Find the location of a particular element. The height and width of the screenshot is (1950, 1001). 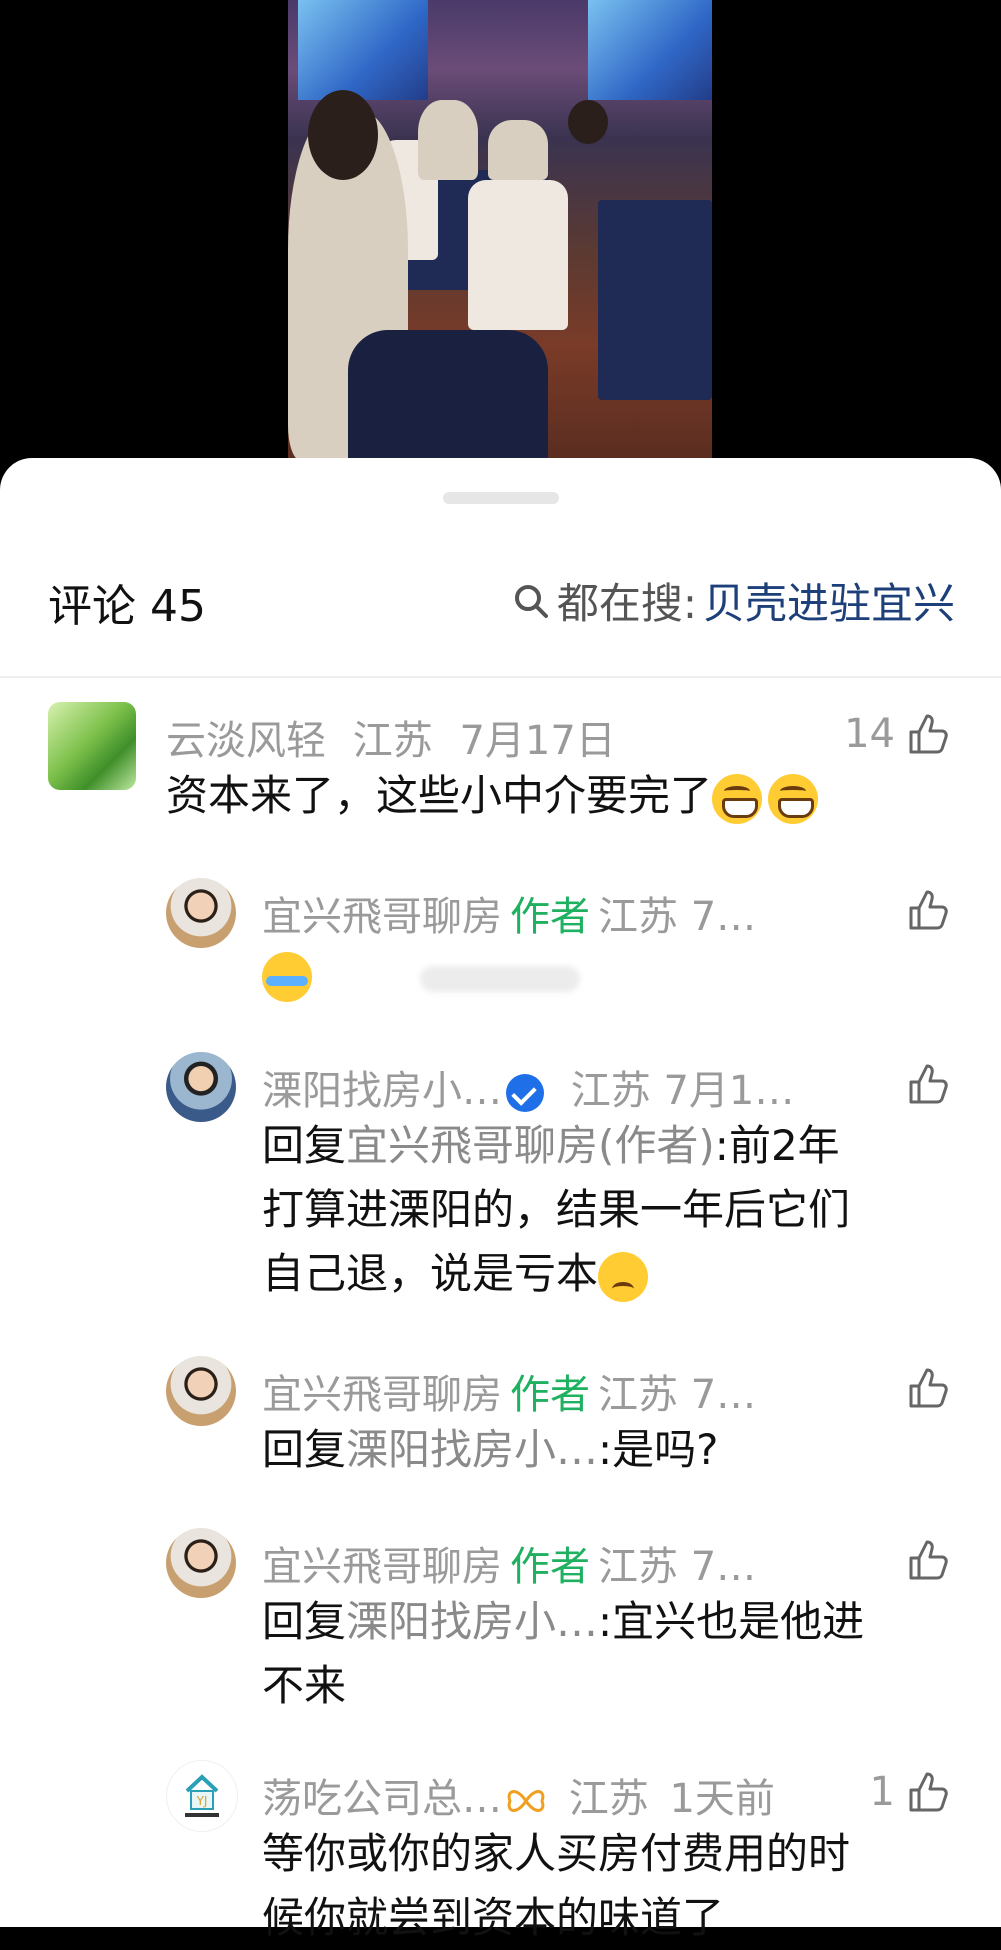

blurred-region is located at coordinates (500, 979).